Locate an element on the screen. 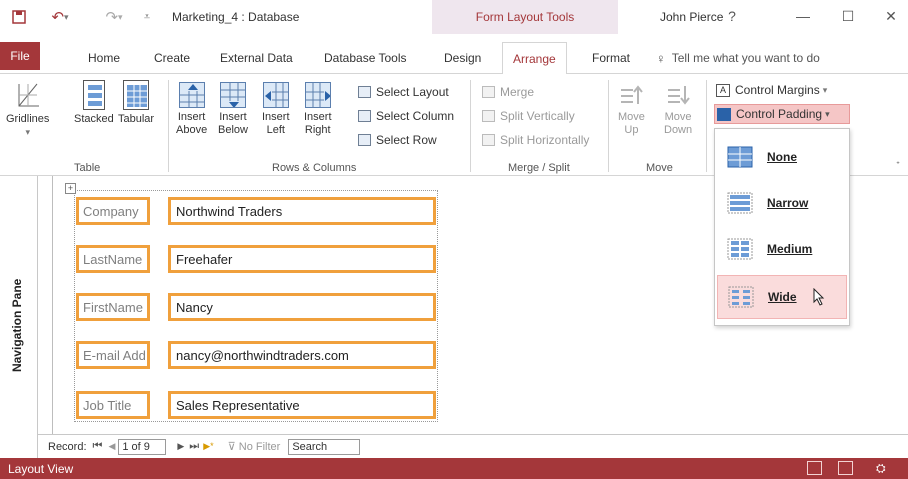 Image resolution: width=908 pixels, height=479 pixels. control-padding-button: Control Padding ▾ is located at coordinates (782, 114).